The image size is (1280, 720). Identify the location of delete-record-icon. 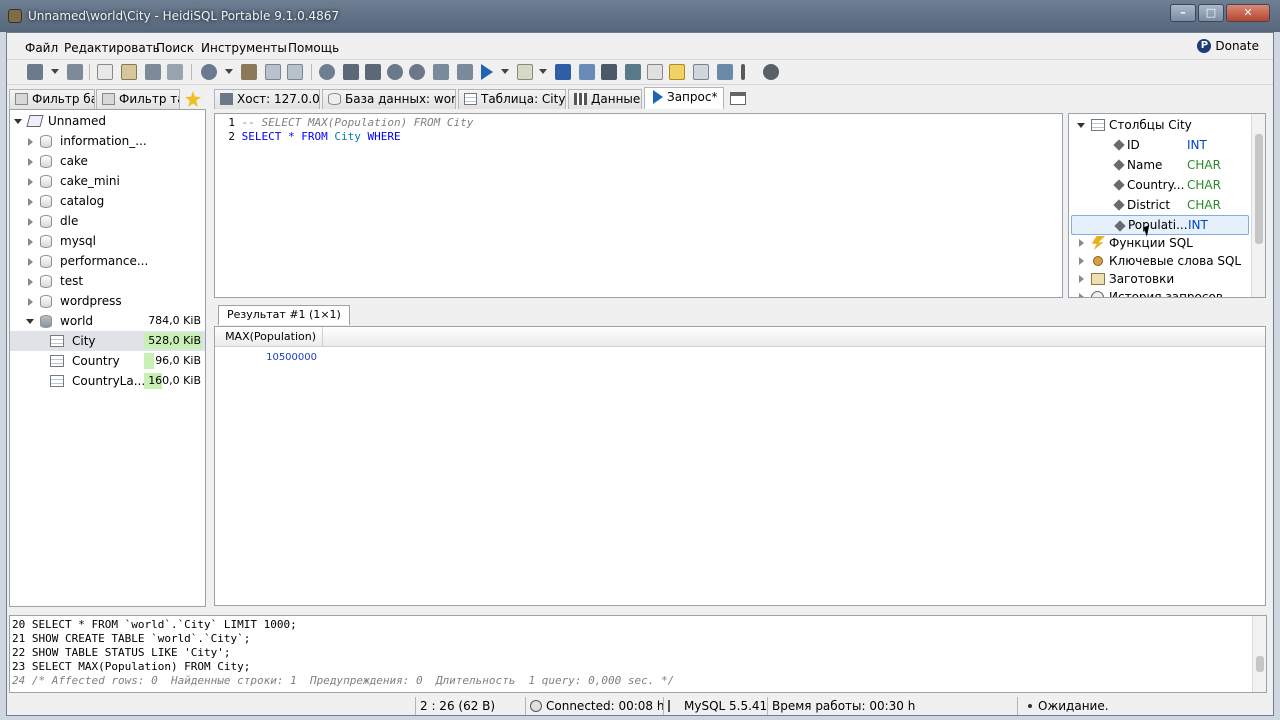
(417, 72).